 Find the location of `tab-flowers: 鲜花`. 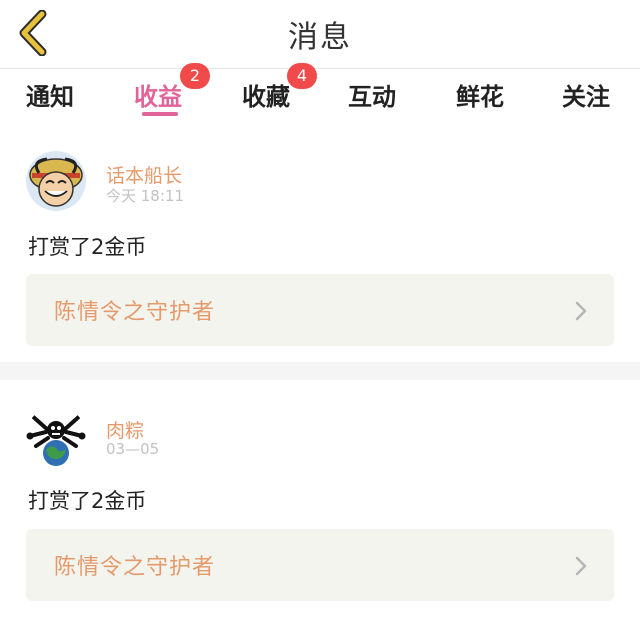

tab-flowers: 鲜花 is located at coordinates (480, 94).